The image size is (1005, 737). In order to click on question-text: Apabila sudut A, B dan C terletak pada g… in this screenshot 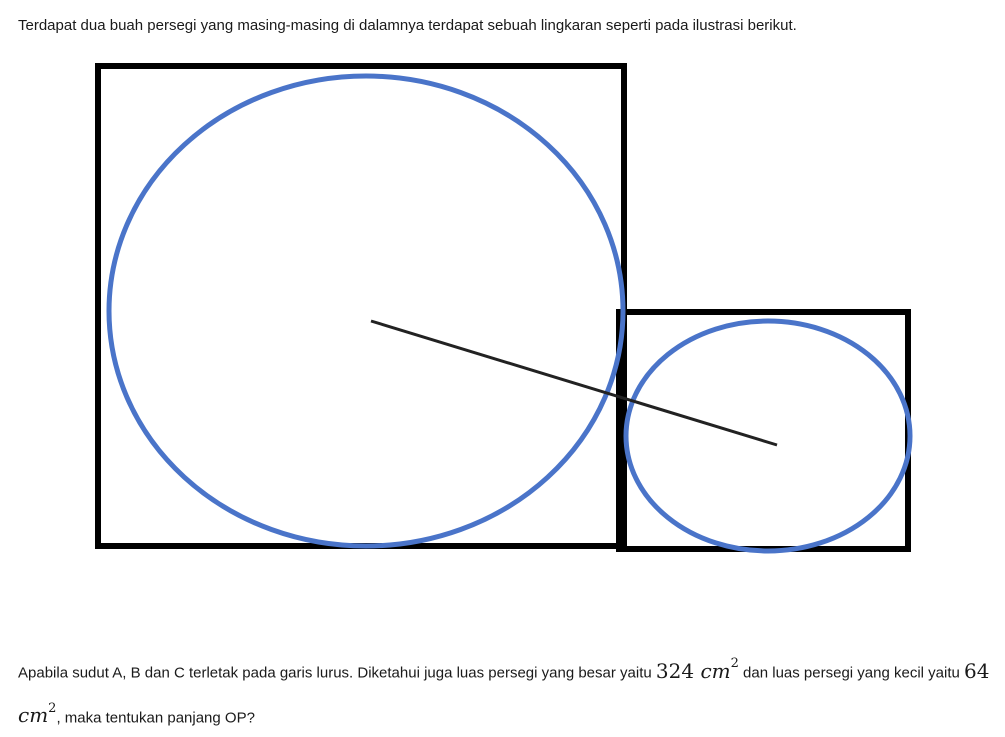, I will do `click(505, 692)`.